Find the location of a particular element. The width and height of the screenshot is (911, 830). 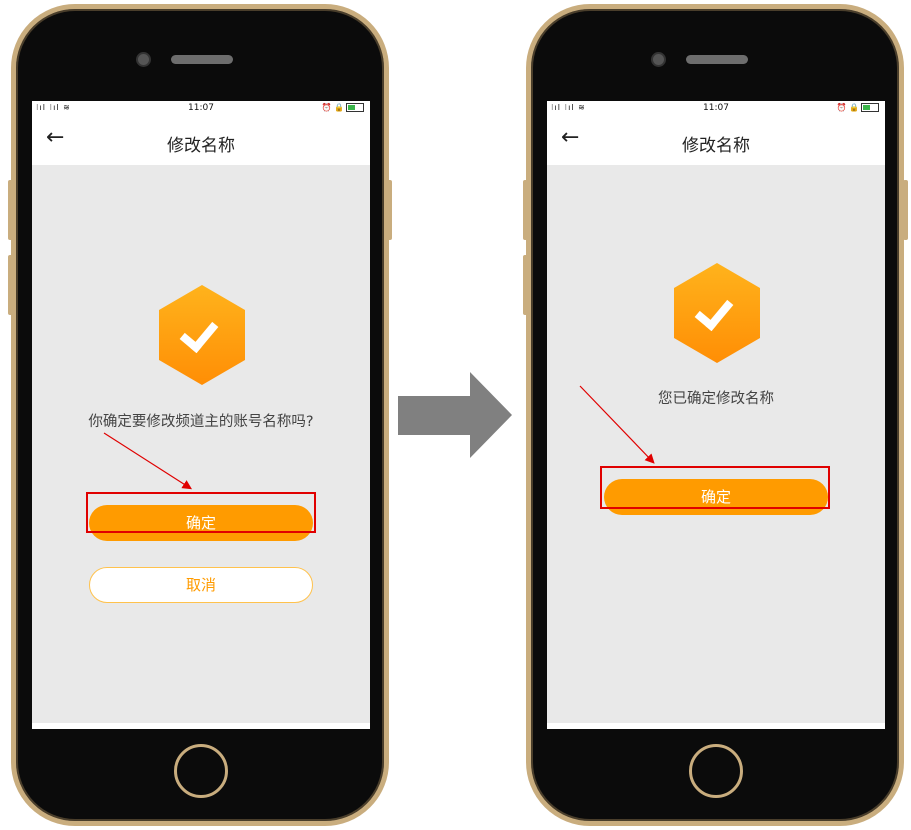

flow-arrow-icon is located at coordinates (455, 415).